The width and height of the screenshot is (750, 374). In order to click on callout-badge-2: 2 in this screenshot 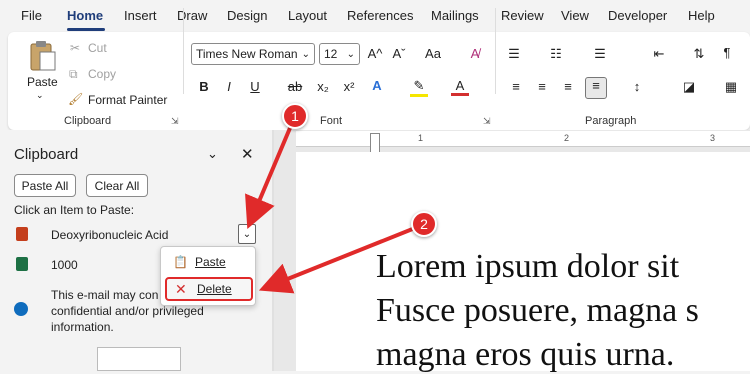, I will do `click(424, 224)`.